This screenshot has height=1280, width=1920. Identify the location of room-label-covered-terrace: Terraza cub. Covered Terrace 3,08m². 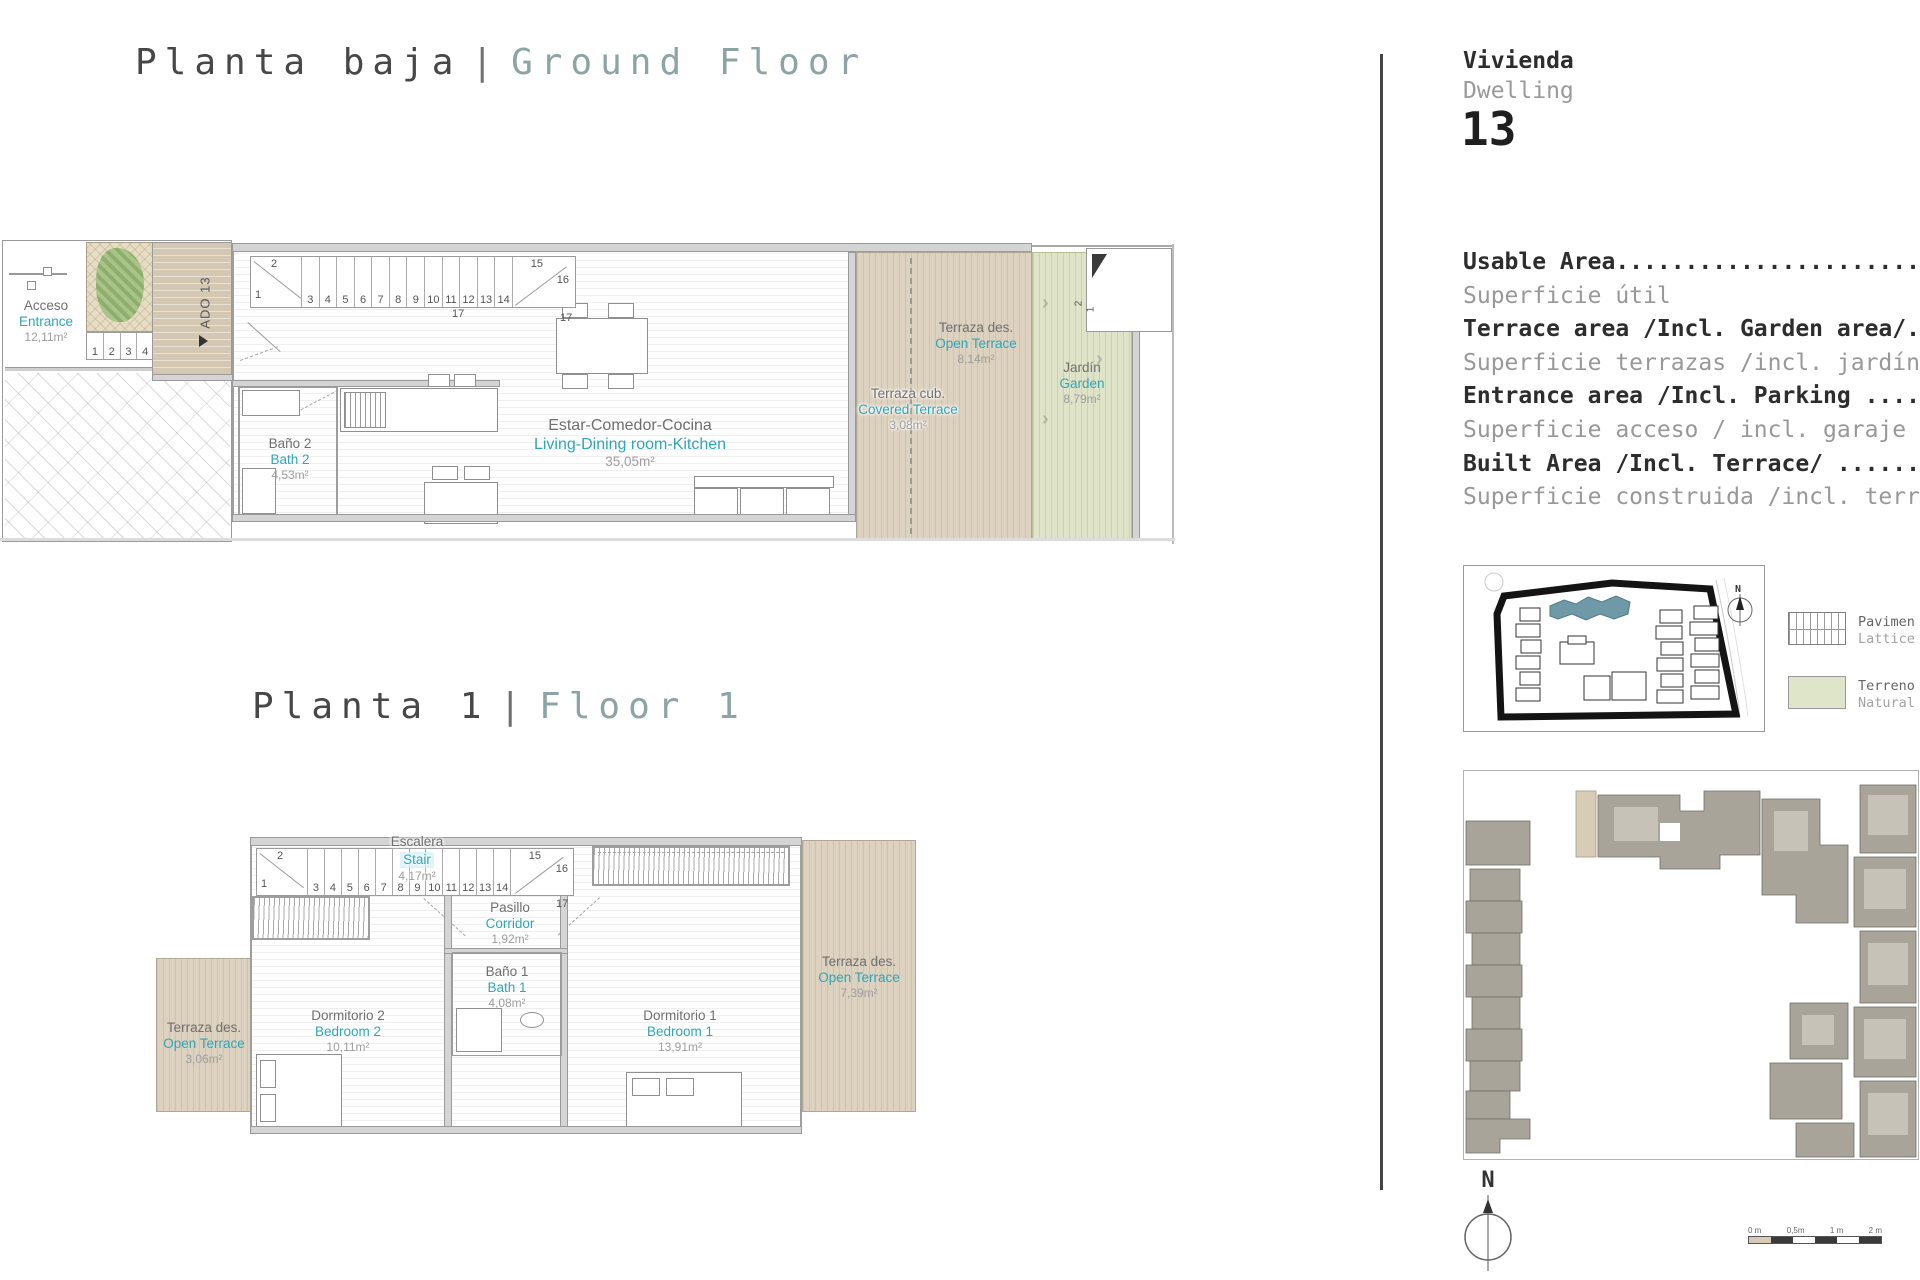
(908, 409).